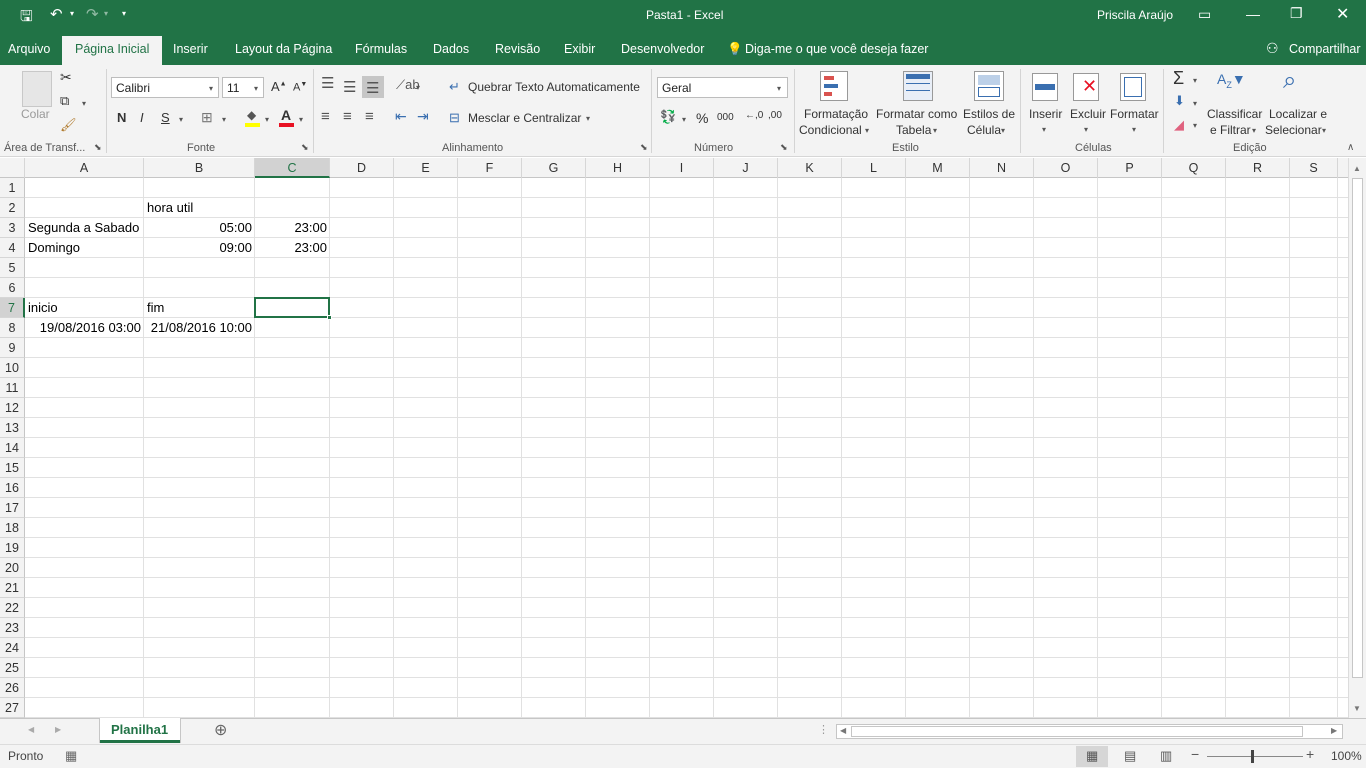 This screenshot has width=1366, height=768. I want to click on zoom-slider-handle, so click(1252, 756).